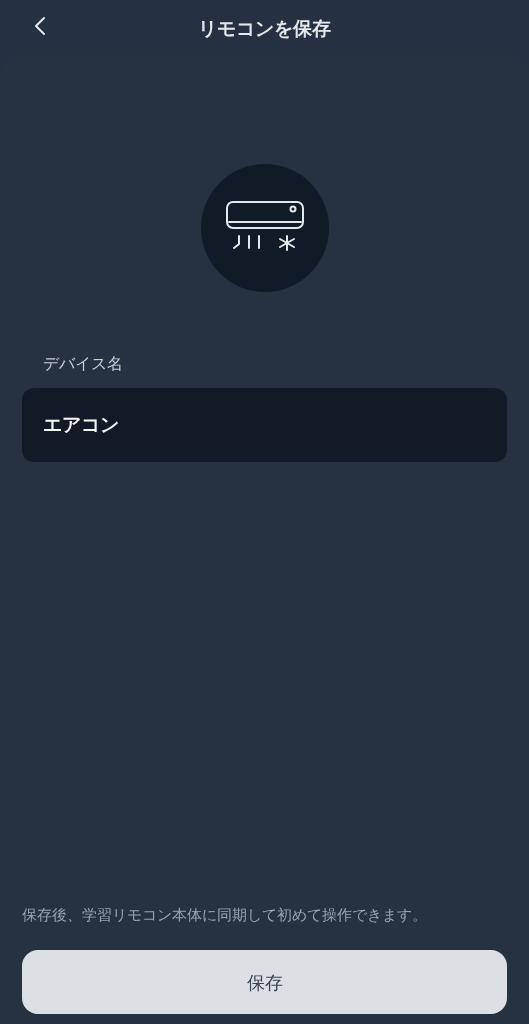 The image size is (529, 1024). I want to click on screen-title: リモコンを保存, so click(264, 28).